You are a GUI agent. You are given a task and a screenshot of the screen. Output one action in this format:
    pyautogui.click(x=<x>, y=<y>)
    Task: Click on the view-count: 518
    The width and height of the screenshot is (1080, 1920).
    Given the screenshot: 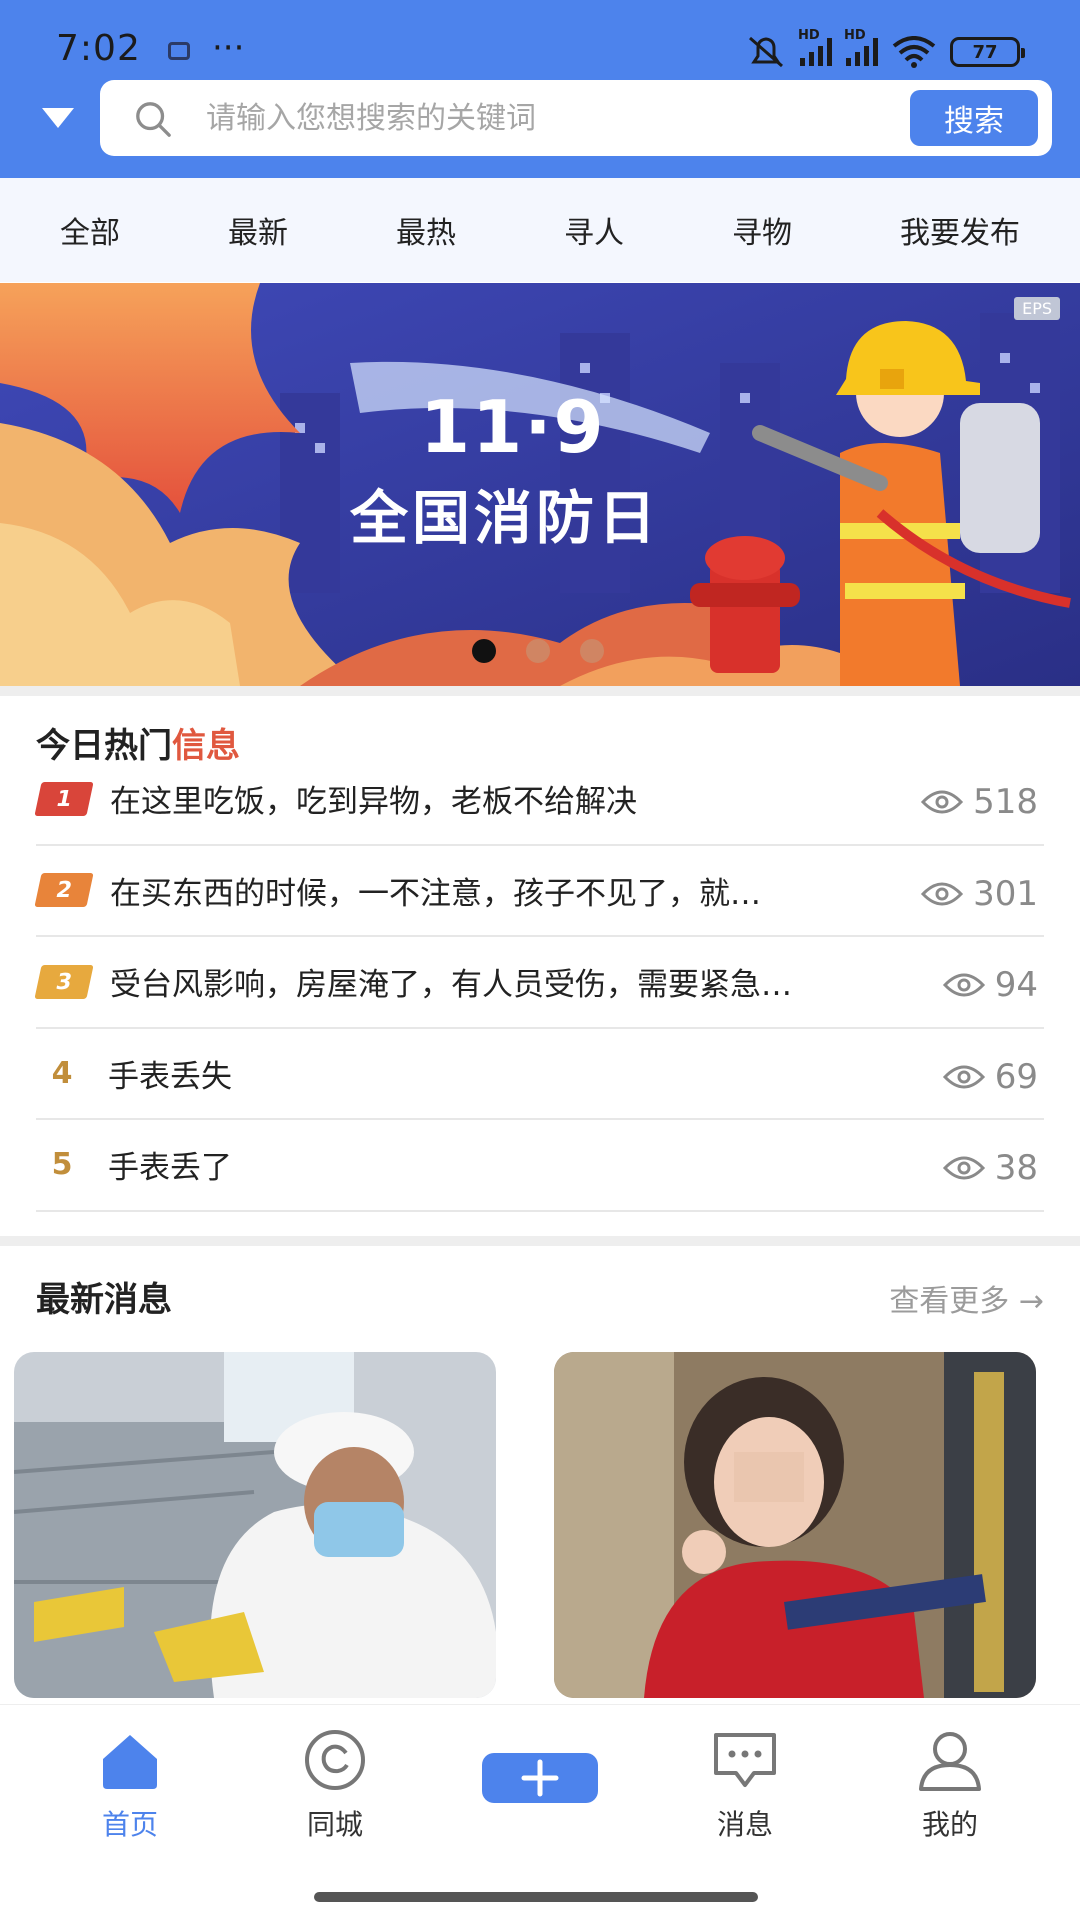 What is the action you would take?
    pyautogui.click(x=976, y=802)
    